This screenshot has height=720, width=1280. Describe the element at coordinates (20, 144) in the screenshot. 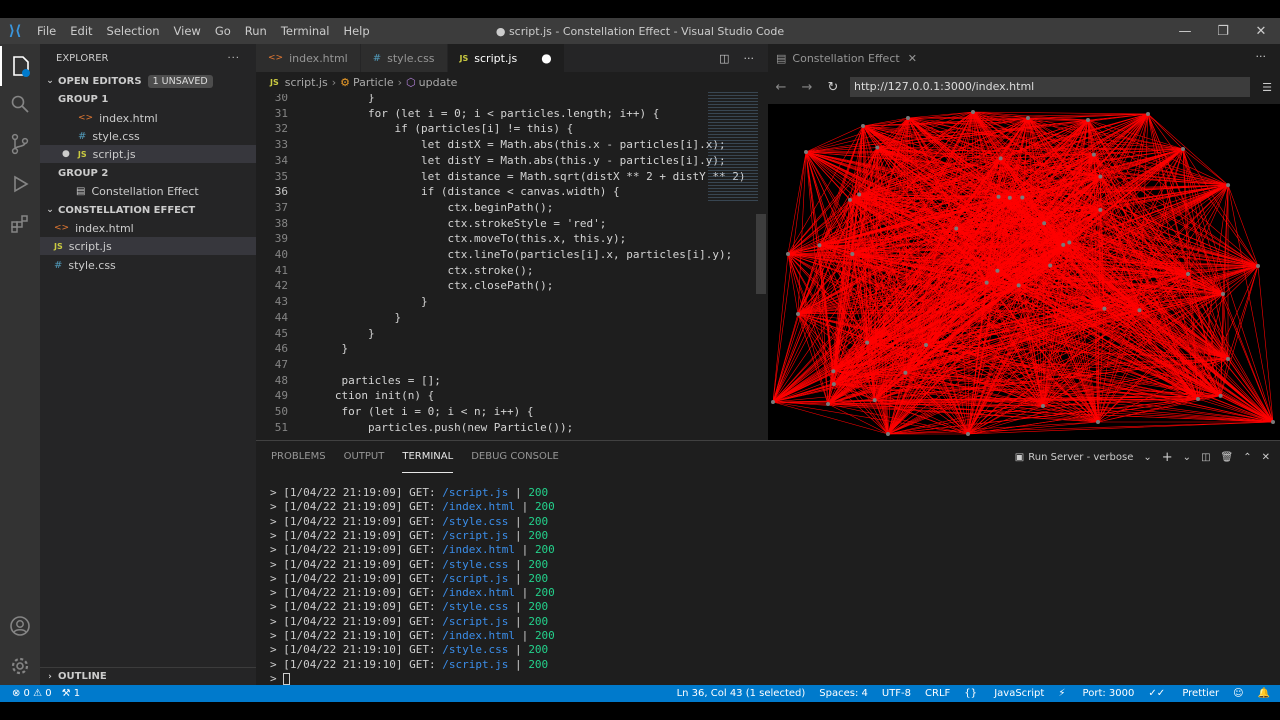

I see `source-control-icon` at that location.